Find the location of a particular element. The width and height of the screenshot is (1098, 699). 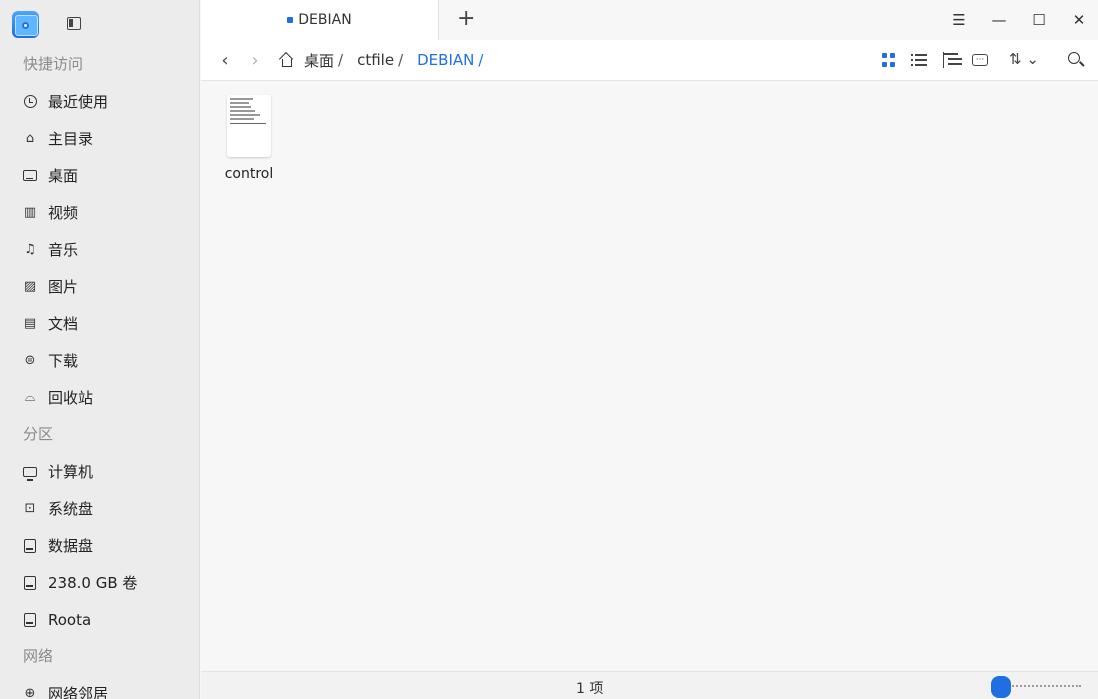

sidebar-item-network-neighbors: ⊕ 网络邻居 is located at coordinates (99, 687).